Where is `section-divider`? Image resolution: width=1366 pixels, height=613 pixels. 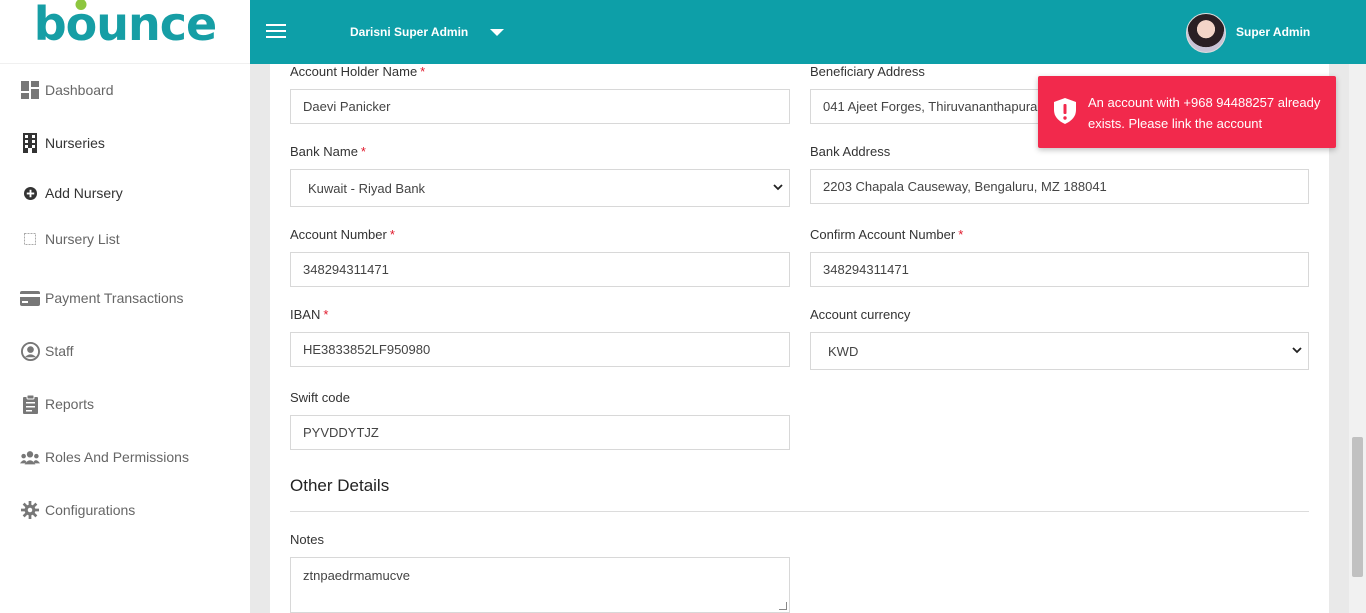
section-divider is located at coordinates (799, 511).